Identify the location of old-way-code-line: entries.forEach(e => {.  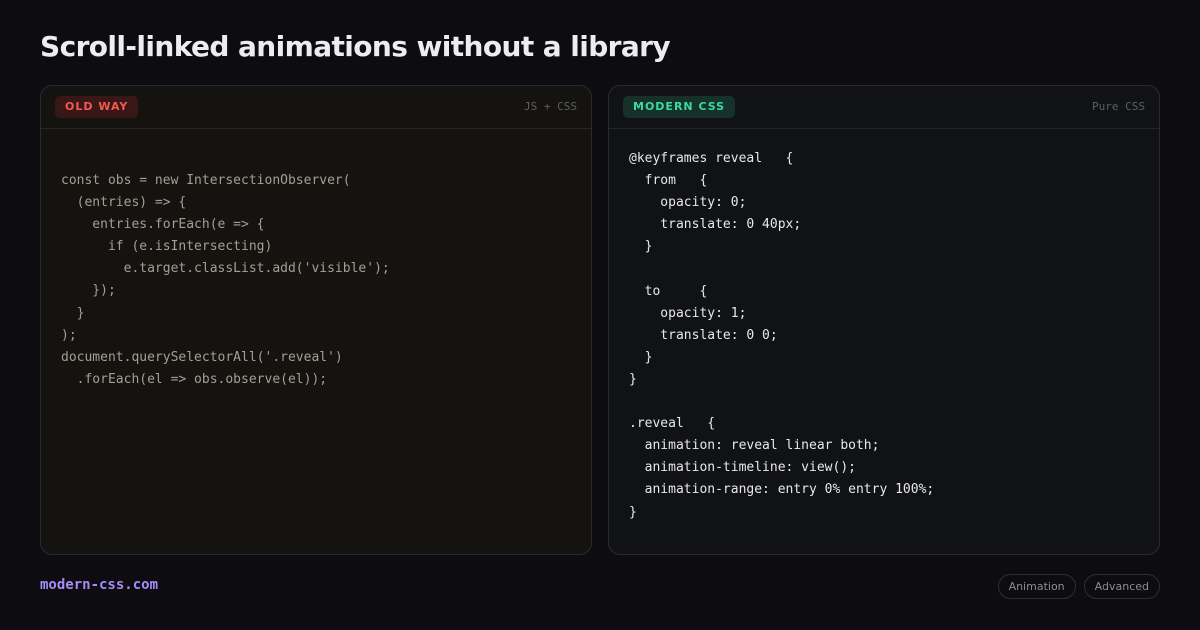
(163, 225).